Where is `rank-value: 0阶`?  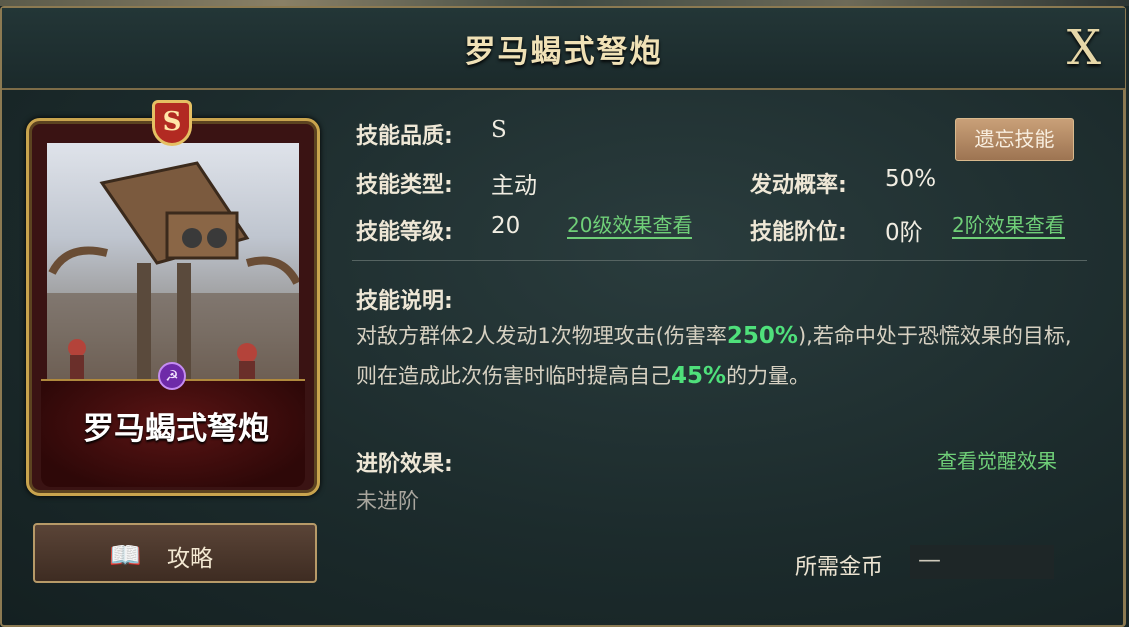
rank-value: 0阶 is located at coordinates (904, 233).